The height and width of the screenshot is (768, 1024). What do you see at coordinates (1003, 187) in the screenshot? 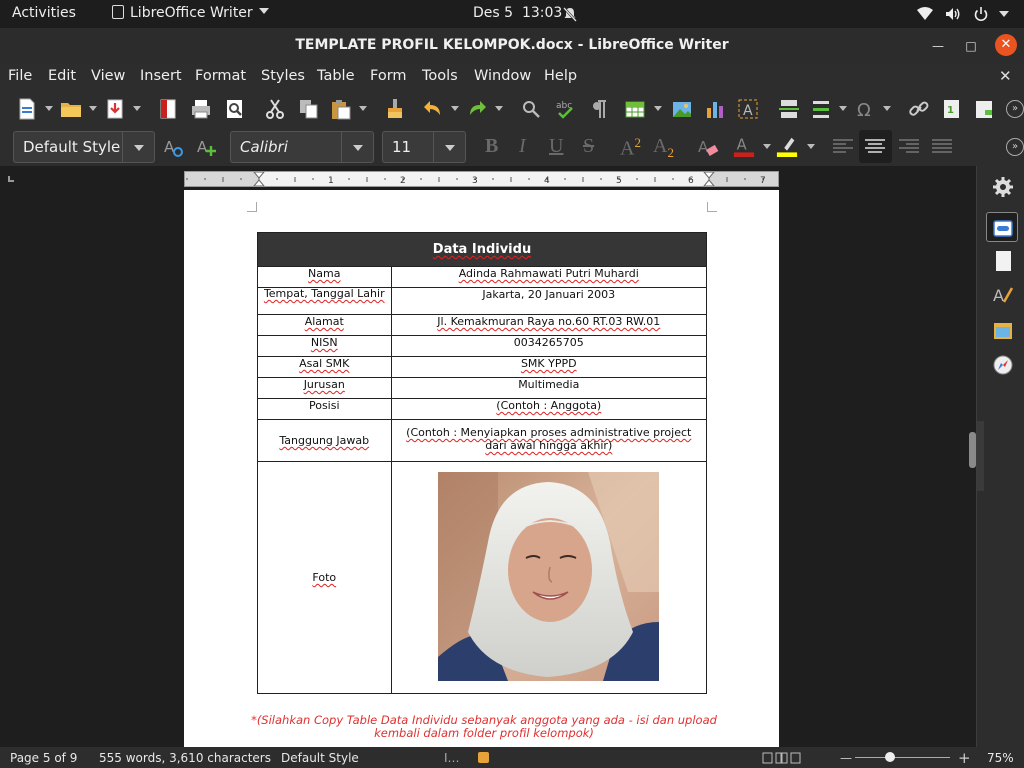
I see `sidebar-settings-icon` at bounding box center [1003, 187].